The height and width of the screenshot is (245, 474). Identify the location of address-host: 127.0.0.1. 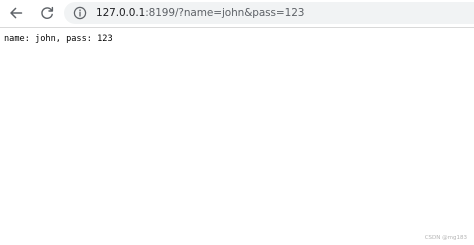
(121, 13).